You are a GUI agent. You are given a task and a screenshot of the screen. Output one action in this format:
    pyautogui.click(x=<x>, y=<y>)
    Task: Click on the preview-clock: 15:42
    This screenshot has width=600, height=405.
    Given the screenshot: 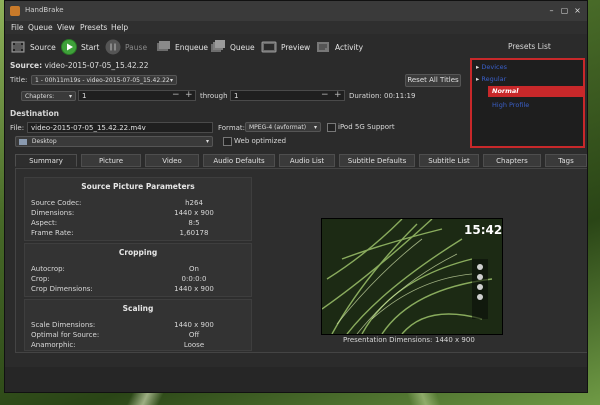 What is the action you would take?
    pyautogui.click(x=483, y=230)
    